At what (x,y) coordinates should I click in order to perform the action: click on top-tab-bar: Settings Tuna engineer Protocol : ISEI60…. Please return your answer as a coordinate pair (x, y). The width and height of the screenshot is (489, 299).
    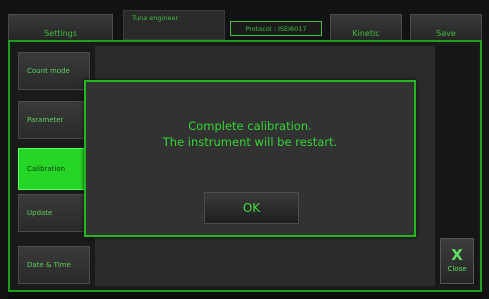
    Looking at the image, I should click on (245, 24).